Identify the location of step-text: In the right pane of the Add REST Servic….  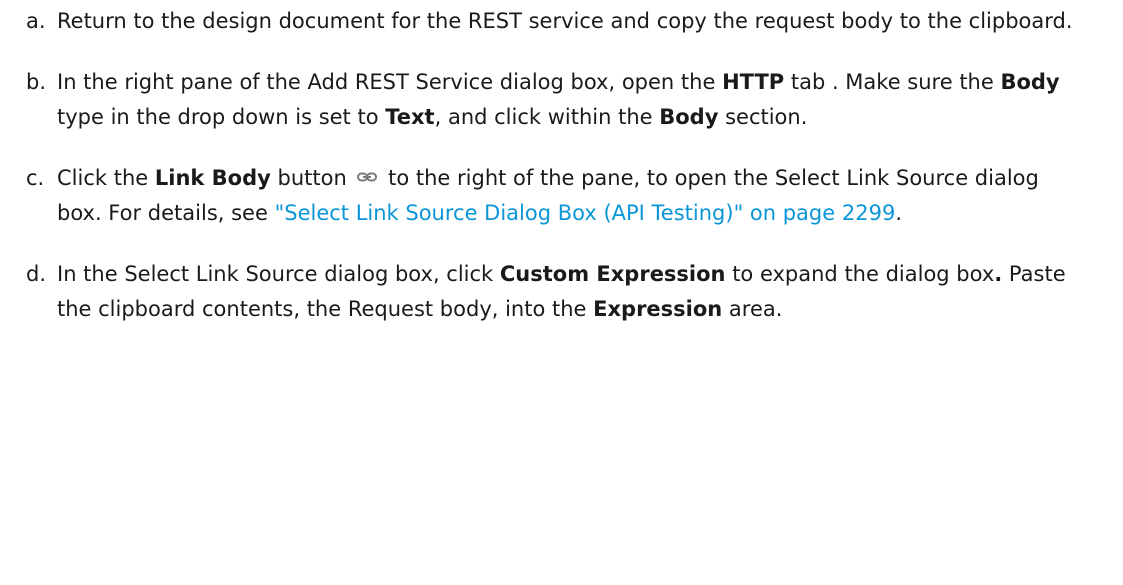
(558, 99).